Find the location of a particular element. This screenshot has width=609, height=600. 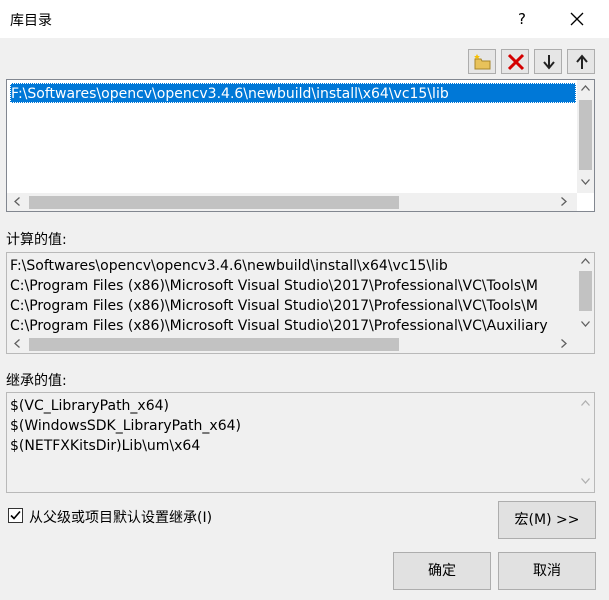

checkmark-icon is located at coordinates (15, 515).